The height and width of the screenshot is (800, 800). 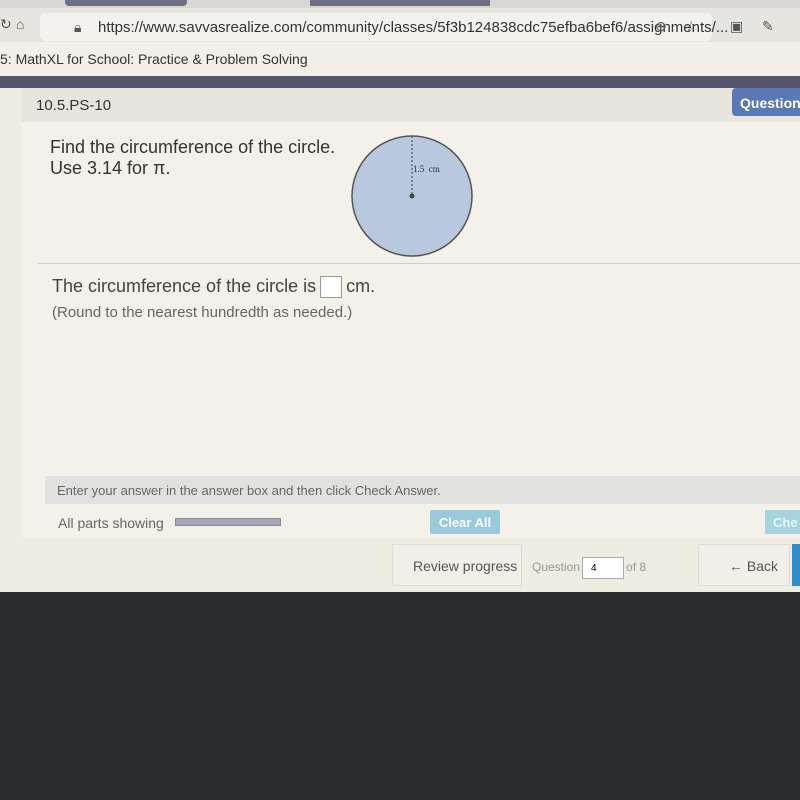 What do you see at coordinates (768, 26) in the screenshot?
I see `read-aloud-icon: ✎` at bounding box center [768, 26].